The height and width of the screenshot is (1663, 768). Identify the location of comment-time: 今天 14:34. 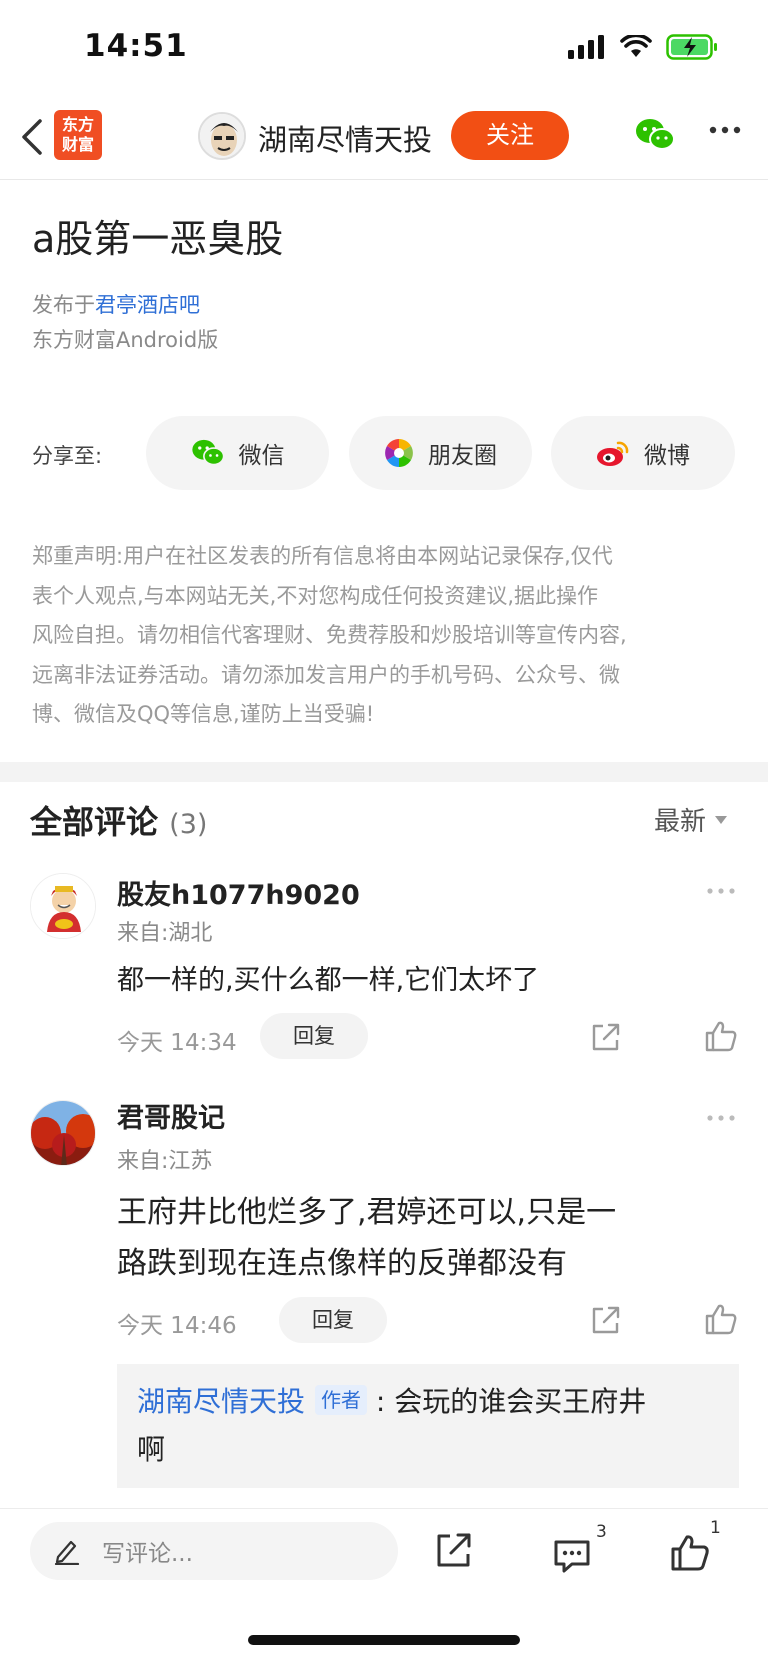
(177, 1043).